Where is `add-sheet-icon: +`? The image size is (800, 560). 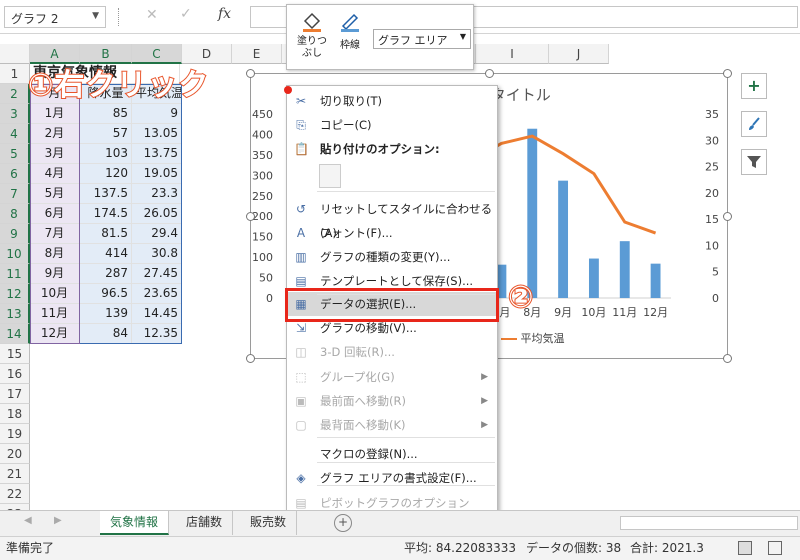
add-sheet-icon: + is located at coordinates (343, 523).